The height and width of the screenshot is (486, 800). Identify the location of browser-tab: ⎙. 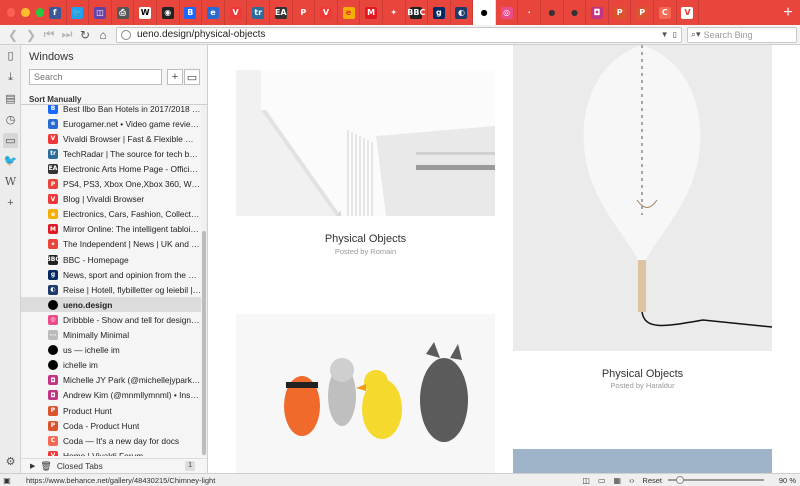
(123, 12).